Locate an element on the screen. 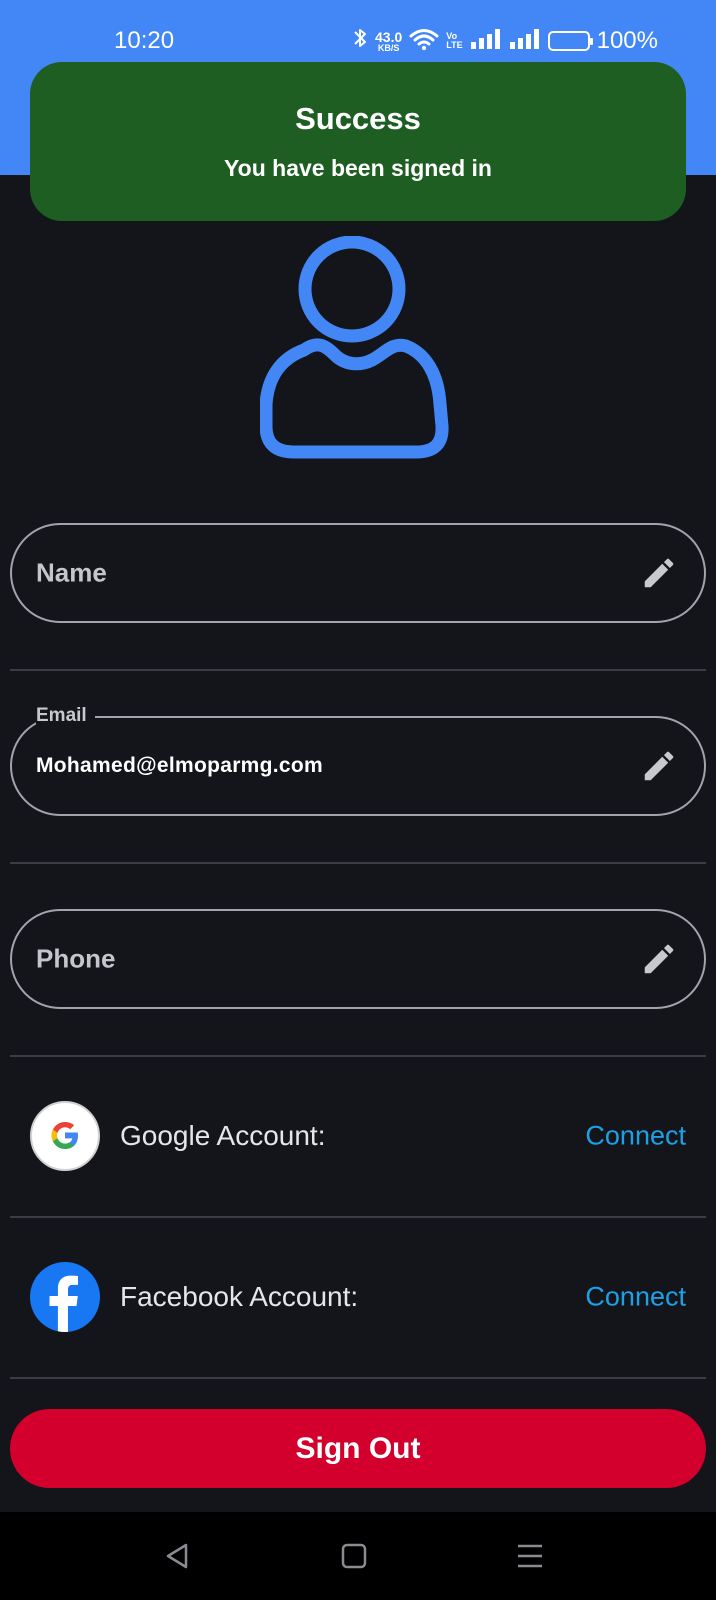  sign-out-button: Sign Out is located at coordinates (358, 1448).